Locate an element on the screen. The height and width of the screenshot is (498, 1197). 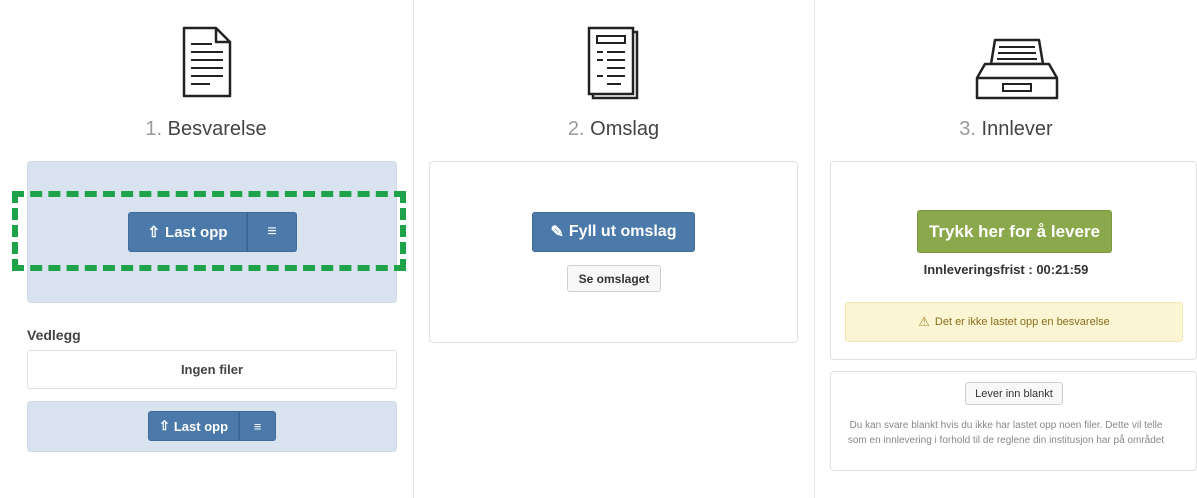
form-document-icon is located at coordinates (613, 63).